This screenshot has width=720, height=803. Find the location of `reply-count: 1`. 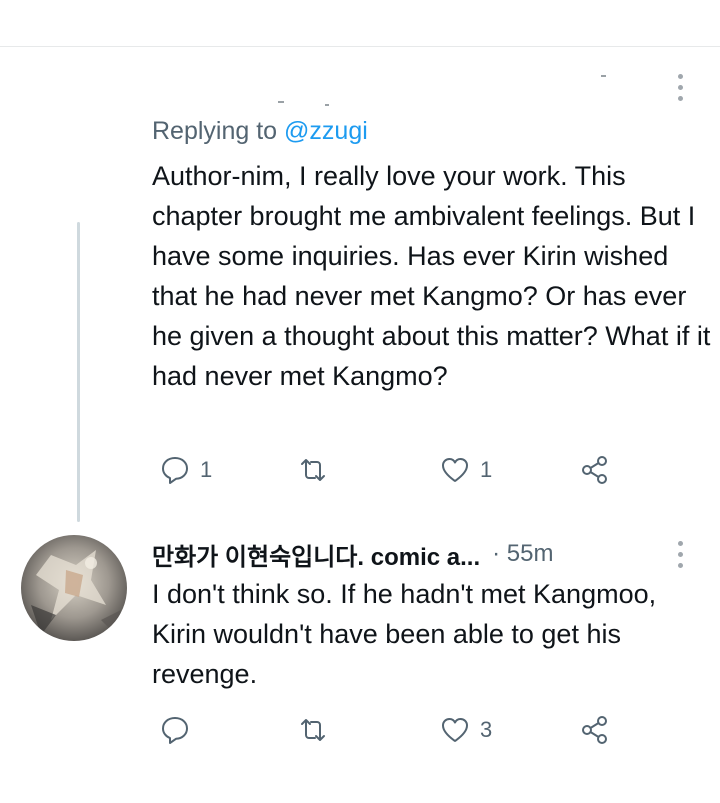

reply-count: 1 is located at coordinates (206, 469).